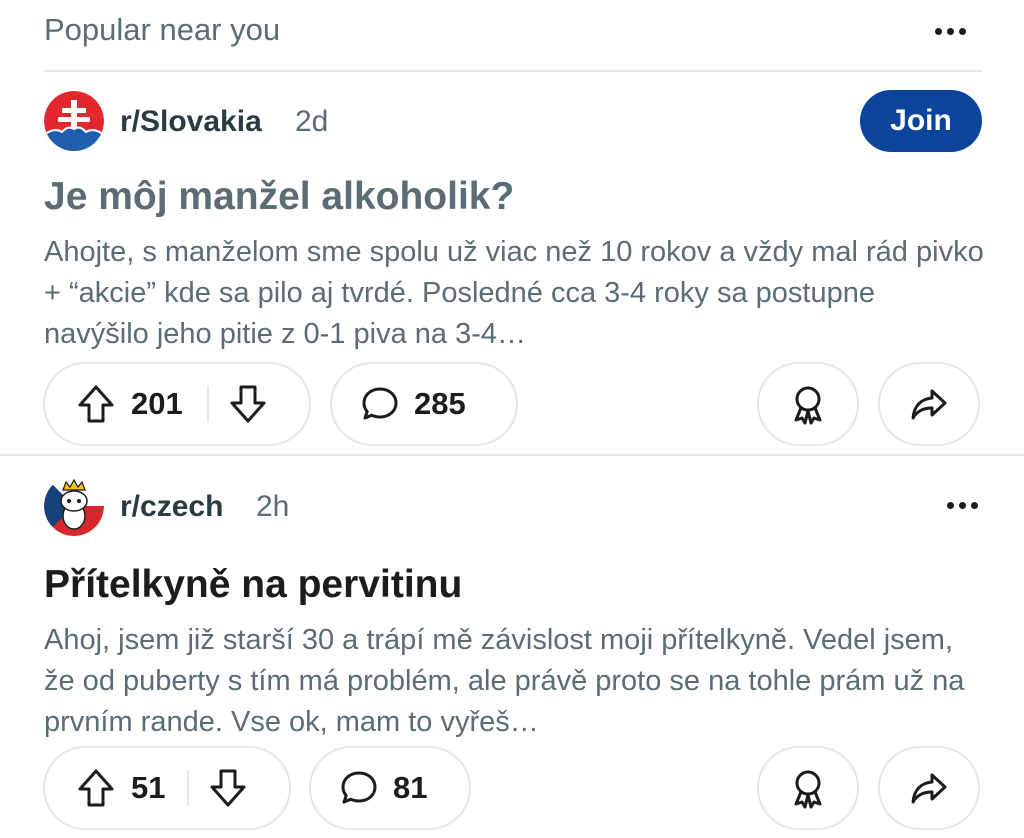  What do you see at coordinates (440, 403) in the screenshot?
I see `comment-count: 285` at bounding box center [440, 403].